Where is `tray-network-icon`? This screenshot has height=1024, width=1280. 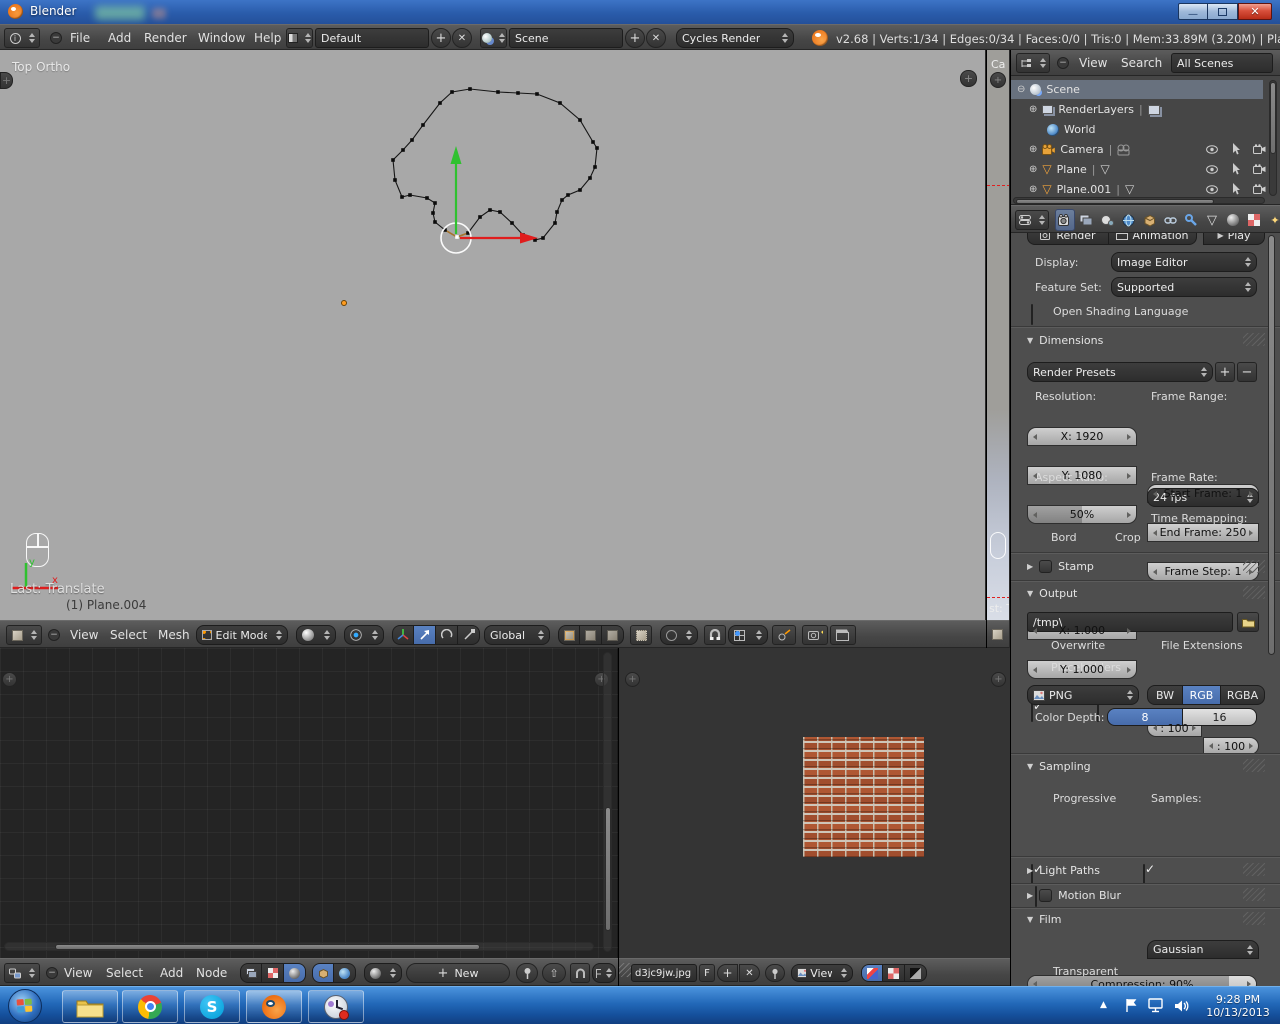
tray-network-icon is located at coordinates (1156, 1005).